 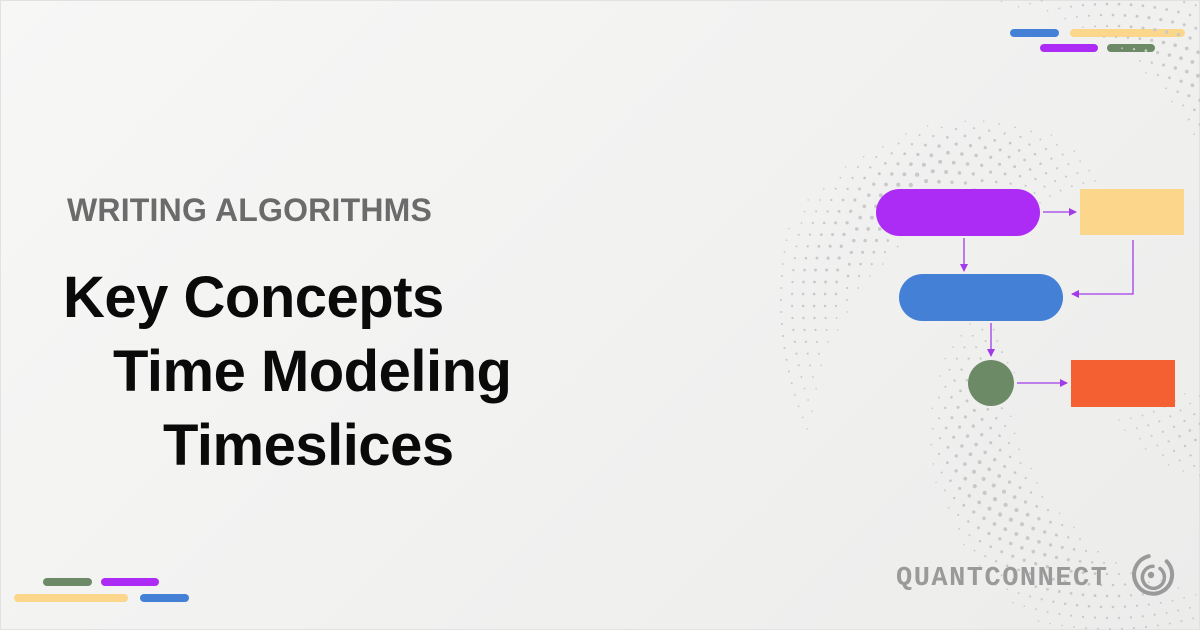 What do you see at coordinates (1123, 383) in the screenshot?
I see `node-orange-box` at bounding box center [1123, 383].